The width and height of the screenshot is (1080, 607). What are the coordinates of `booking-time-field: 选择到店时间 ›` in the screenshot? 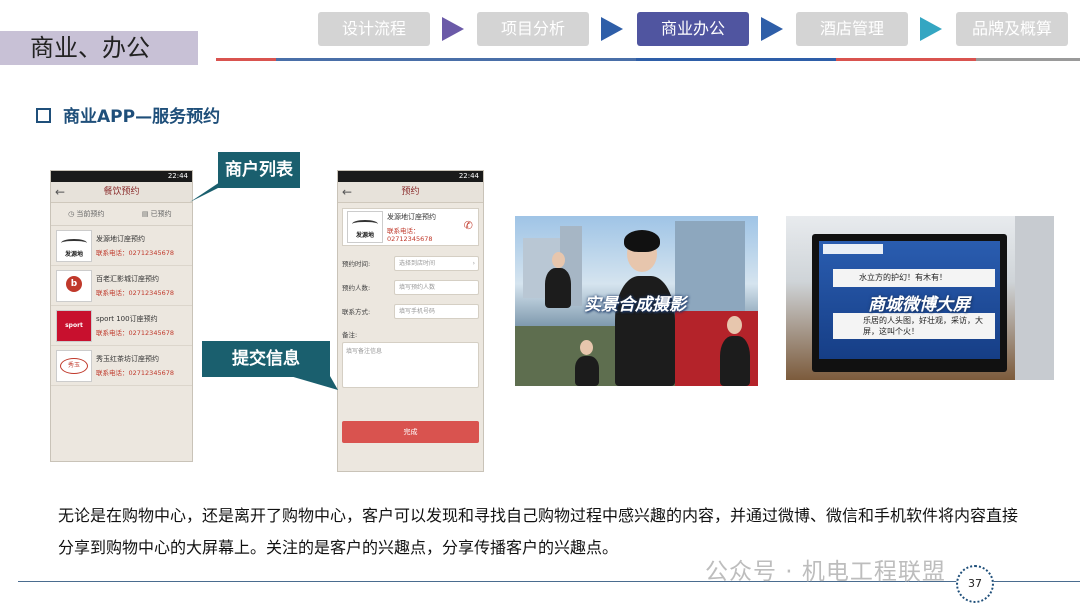 It's located at (436, 263).